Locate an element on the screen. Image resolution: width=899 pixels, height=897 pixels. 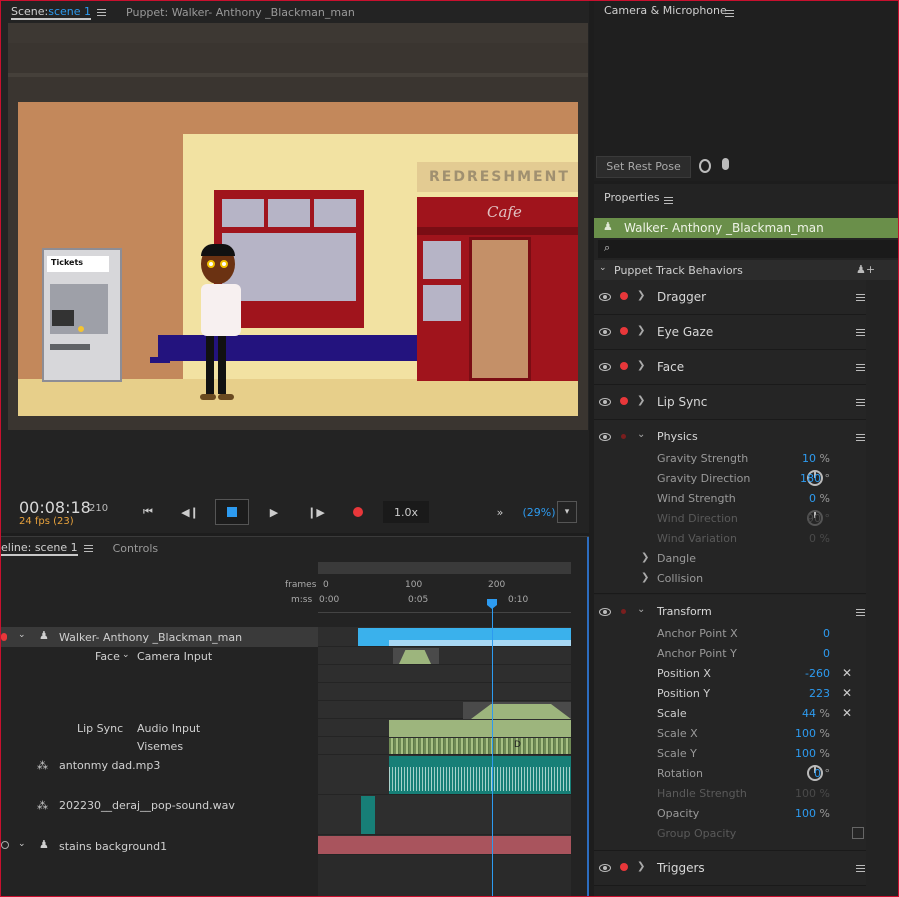
rotation-value: 0 ° is located at coordinates (822, 773).